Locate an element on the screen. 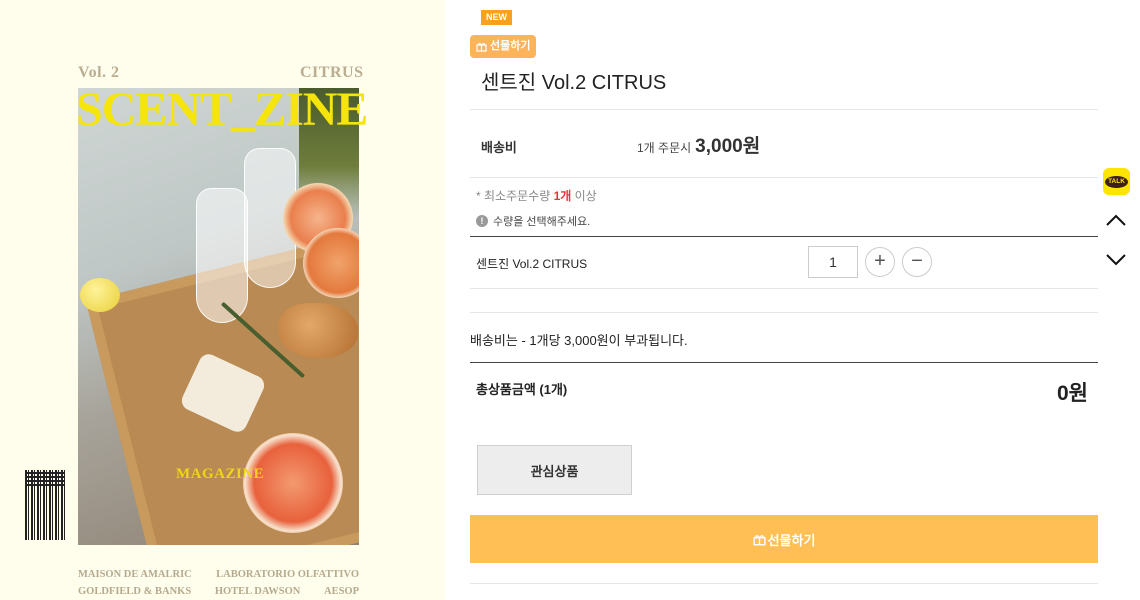  gift-button-label: 선물하기 is located at coordinates (791, 540).